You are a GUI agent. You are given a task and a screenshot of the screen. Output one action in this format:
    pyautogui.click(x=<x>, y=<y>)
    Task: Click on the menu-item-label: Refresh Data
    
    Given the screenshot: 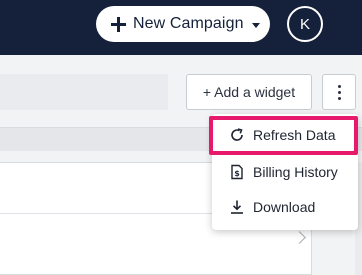 What is the action you would take?
    pyautogui.click(x=294, y=135)
    